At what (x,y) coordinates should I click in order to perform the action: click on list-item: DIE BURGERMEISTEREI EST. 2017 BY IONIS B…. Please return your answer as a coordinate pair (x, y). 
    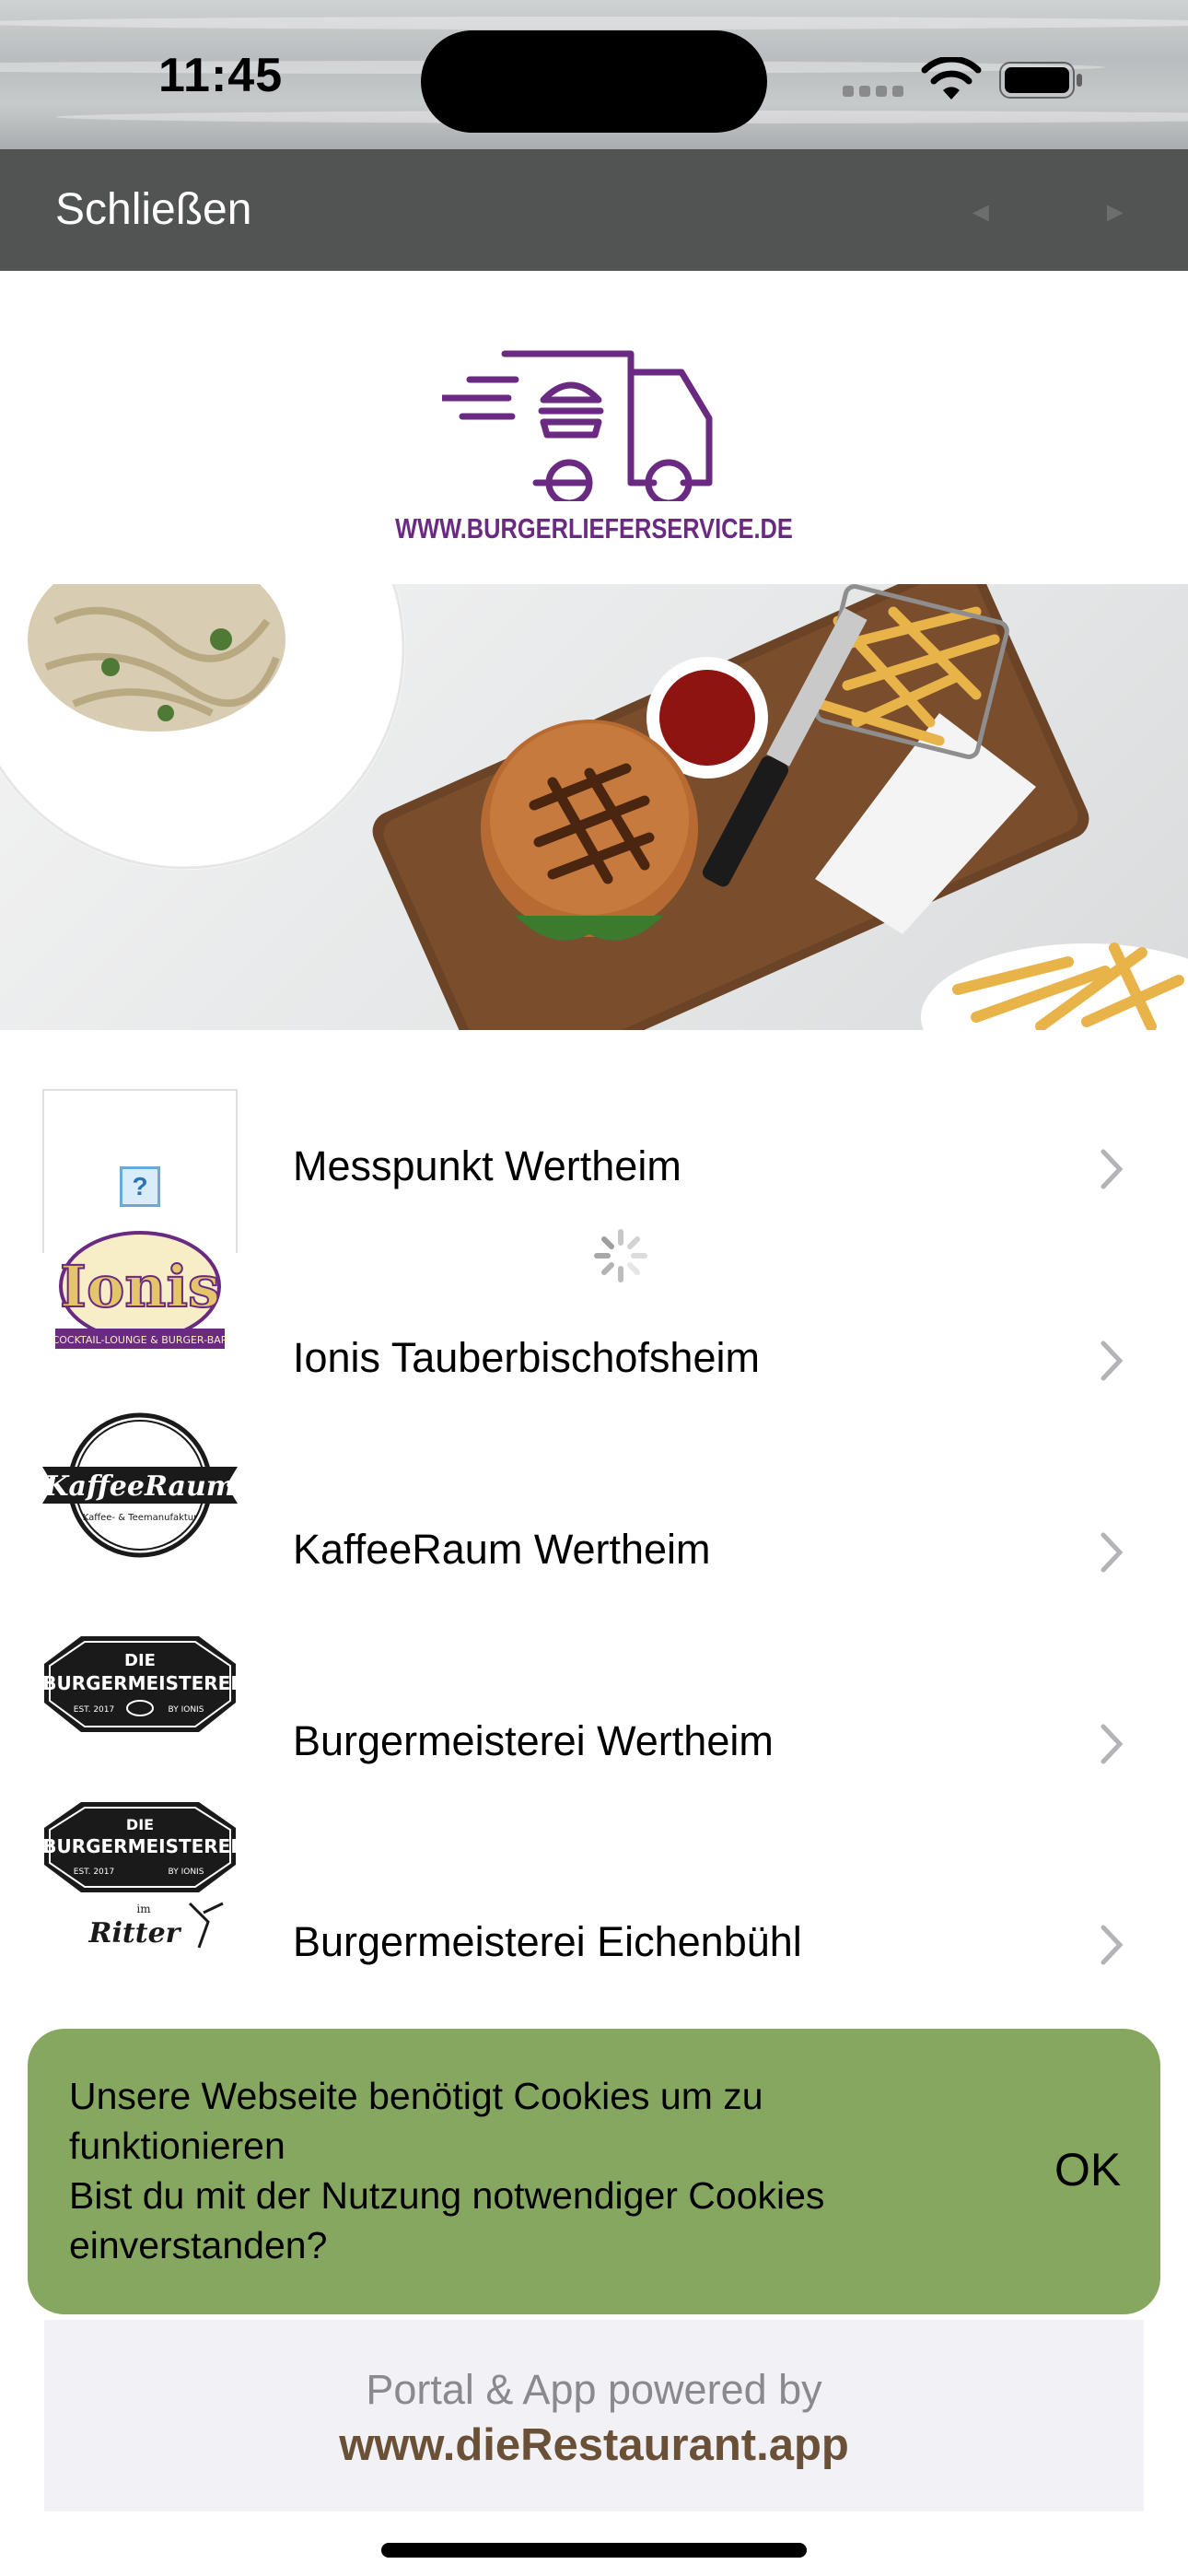
    Looking at the image, I should click on (594, 1697).